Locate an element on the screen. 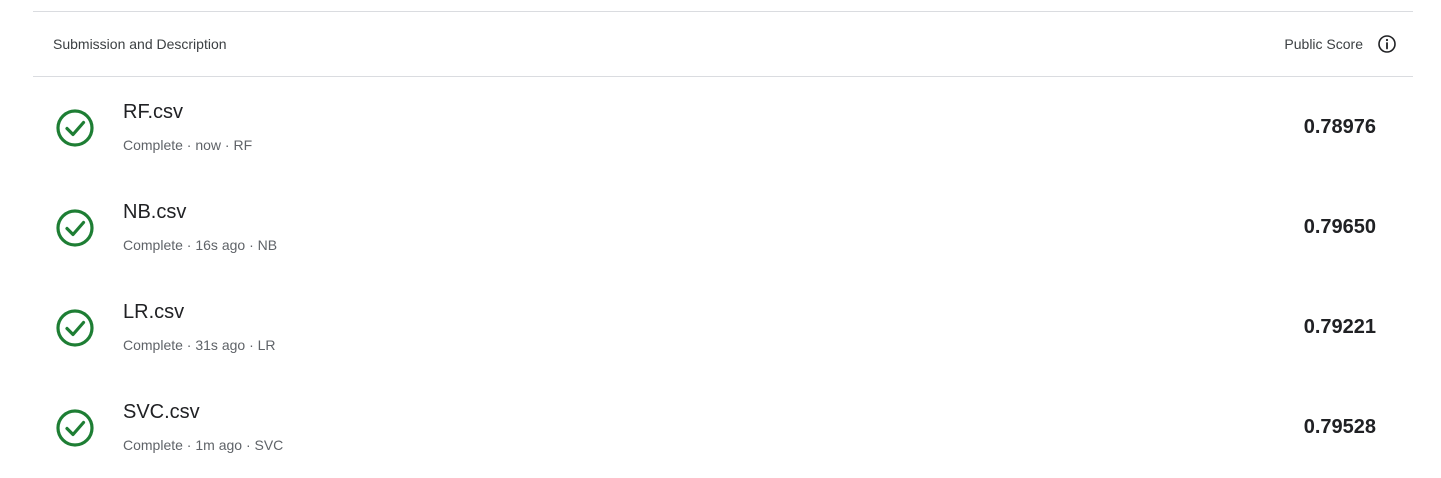 This screenshot has width=1441, height=478. submission-file-name: LR.csv is located at coordinates (153, 312).